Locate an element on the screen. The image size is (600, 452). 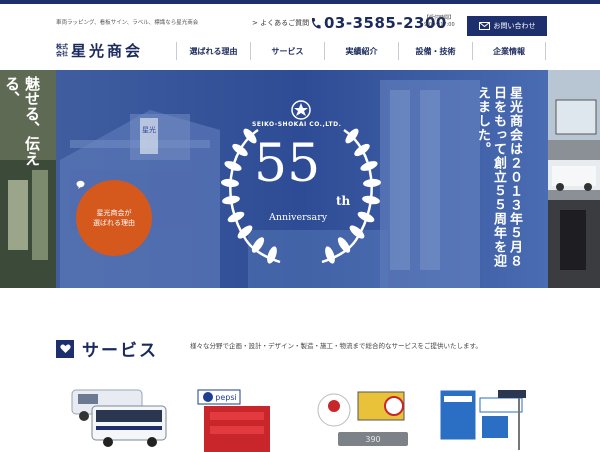
phone-icon is located at coordinates (316, 22).